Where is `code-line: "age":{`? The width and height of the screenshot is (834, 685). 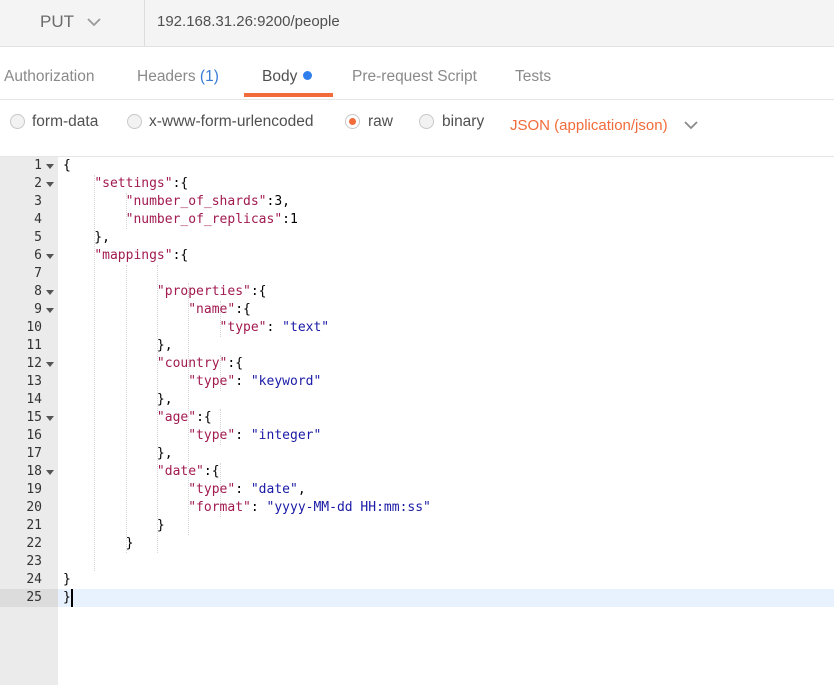 code-line: "age":{ is located at coordinates (137, 418).